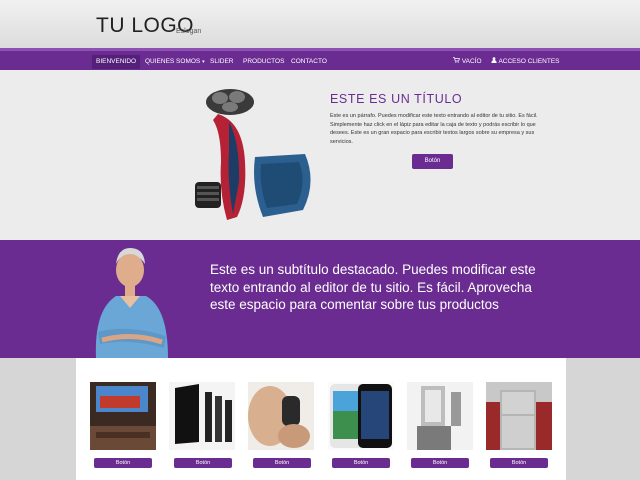 The width and height of the screenshot is (640, 480). What do you see at coordinates (123, 463) in the screenshot?
I see `product-button-1: Botón` at bounding box center [123, 463].